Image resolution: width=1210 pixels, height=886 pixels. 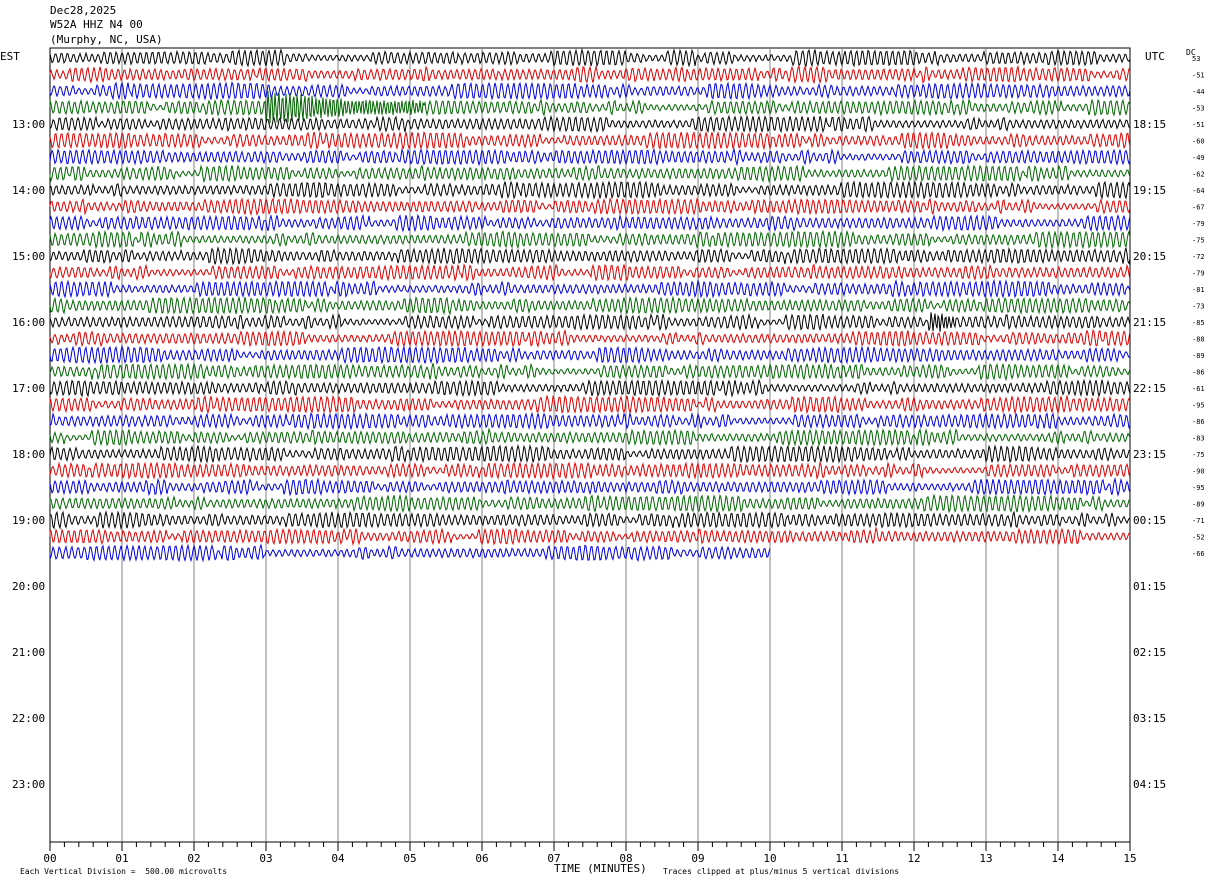 What do you see at coordinates (121, 858) in the screenshot?
I see `x-tick-label: 01` at bounding box center [121, 858].